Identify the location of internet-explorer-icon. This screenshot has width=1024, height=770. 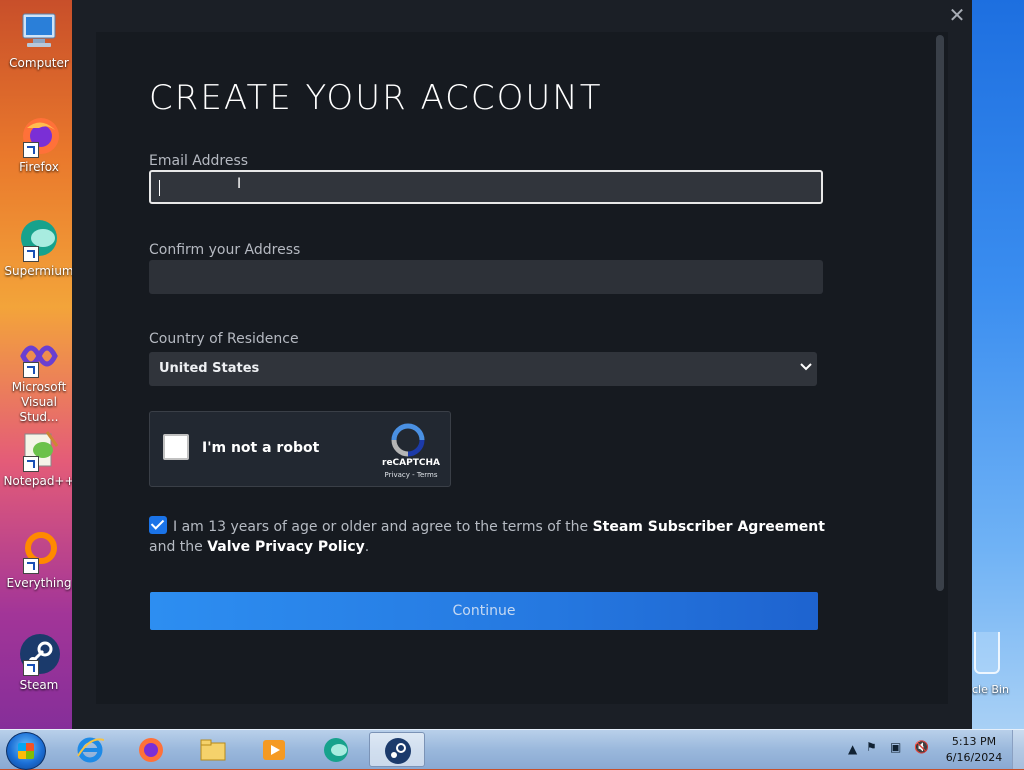
(90, 750).